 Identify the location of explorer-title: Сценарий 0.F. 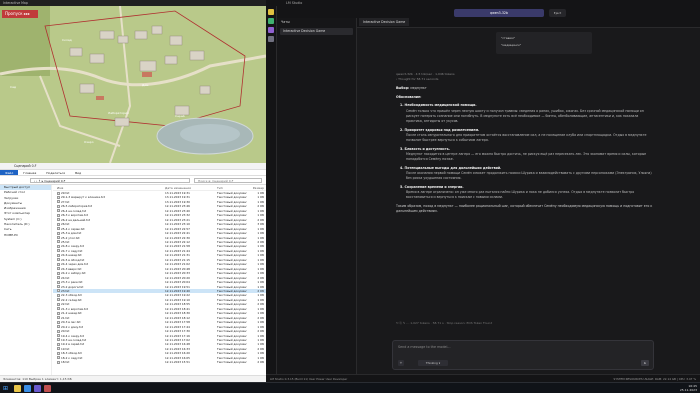
(133, 166).